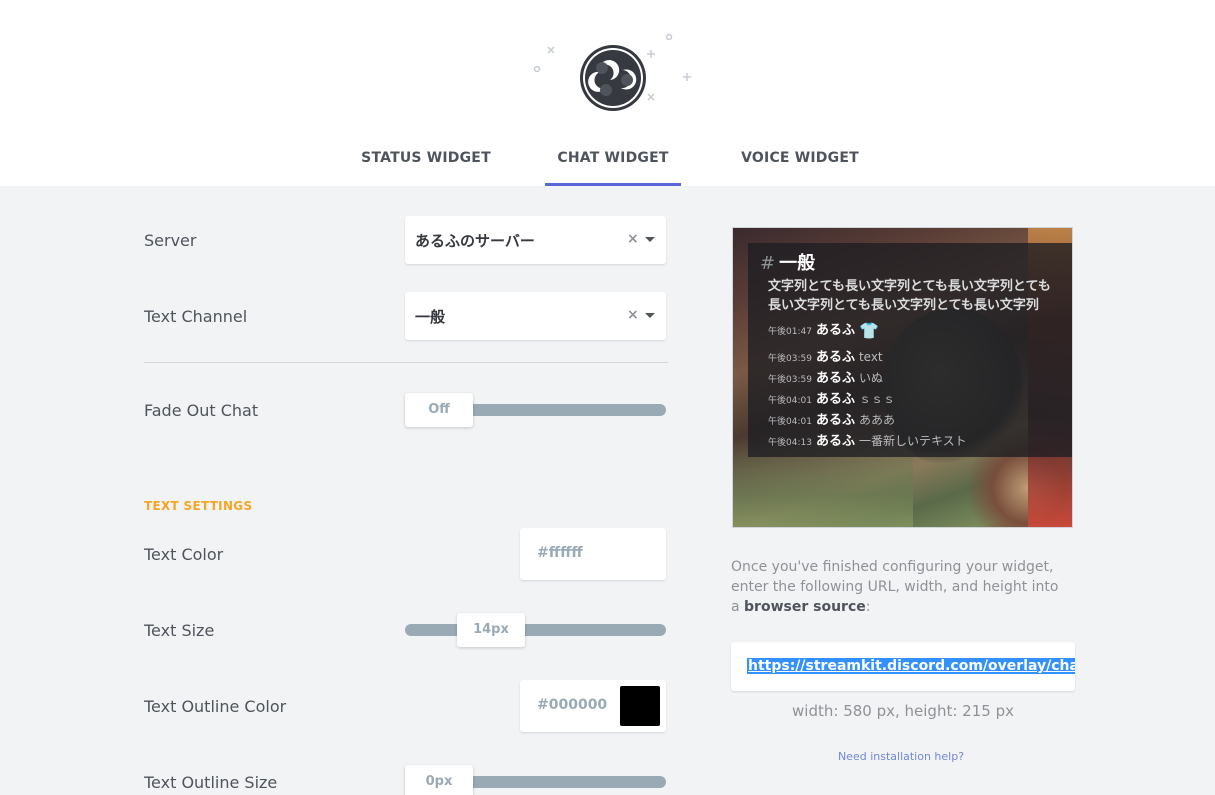 This screenshot has width=1215, height=795. I want to click on instructions-suffix: :, so click(868, 607).